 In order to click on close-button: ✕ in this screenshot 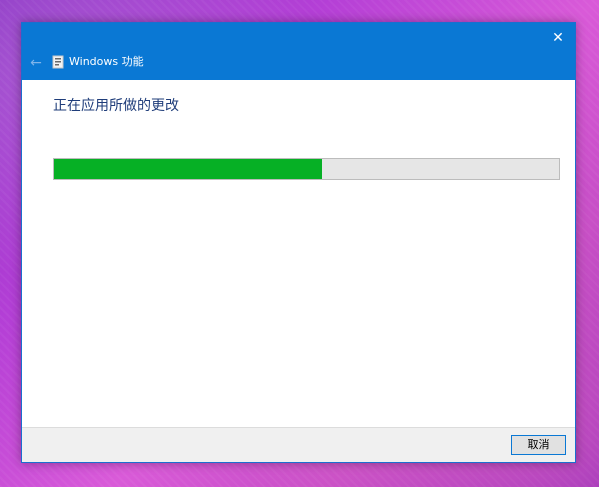, I will do `click(558, 38)`.